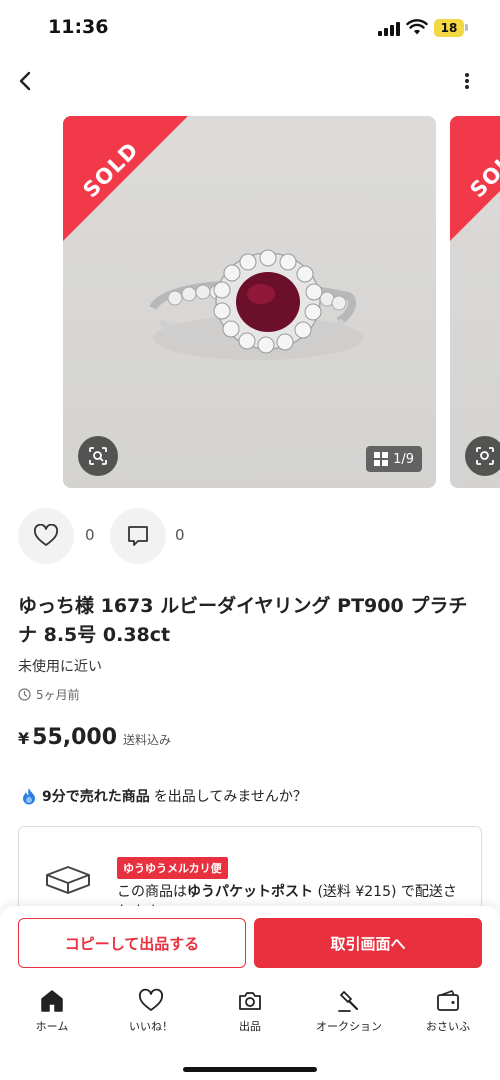  Describe the element at coordinates (132, 943) in the screenshot. I see `copy-listing-button: コピーして出品する` at that location.